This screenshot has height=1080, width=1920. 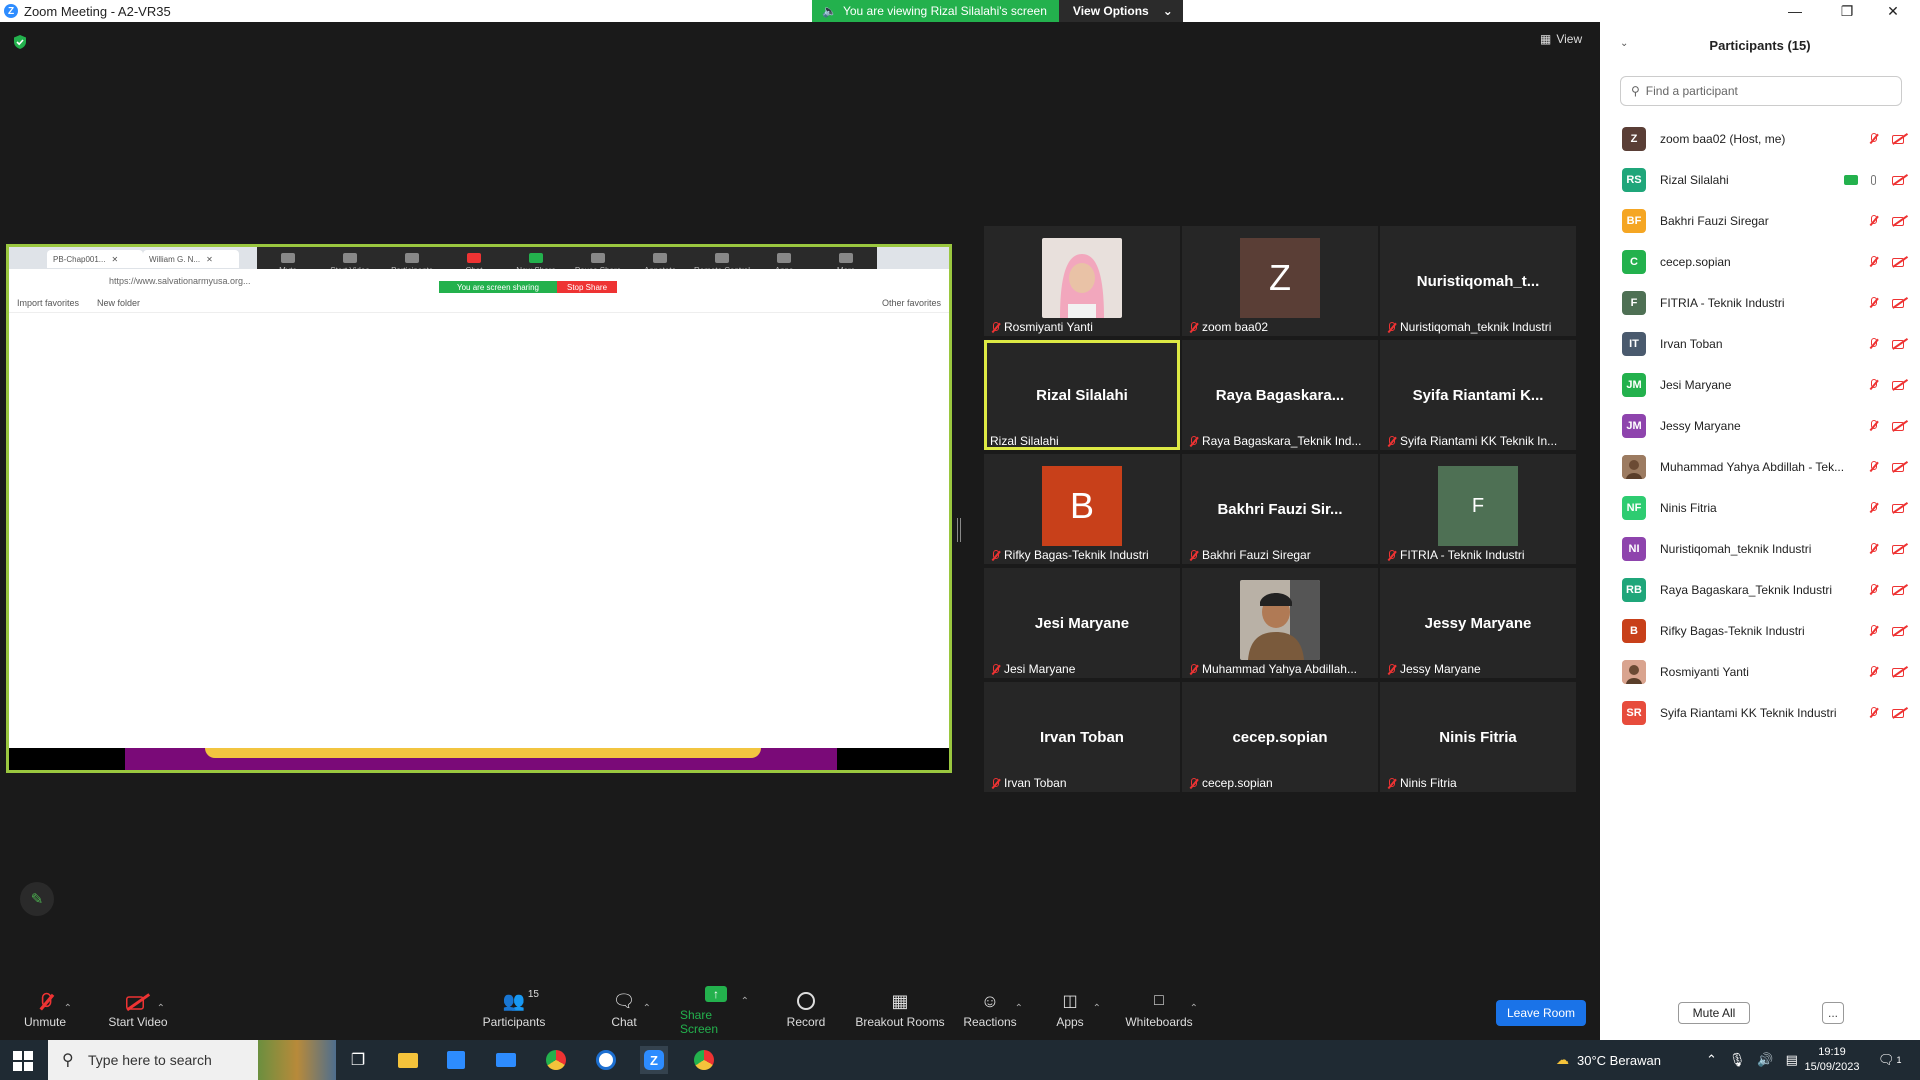 I want to click on weather-widget: ☁ 30°C Berawan, so click(x=1608, y=1060).